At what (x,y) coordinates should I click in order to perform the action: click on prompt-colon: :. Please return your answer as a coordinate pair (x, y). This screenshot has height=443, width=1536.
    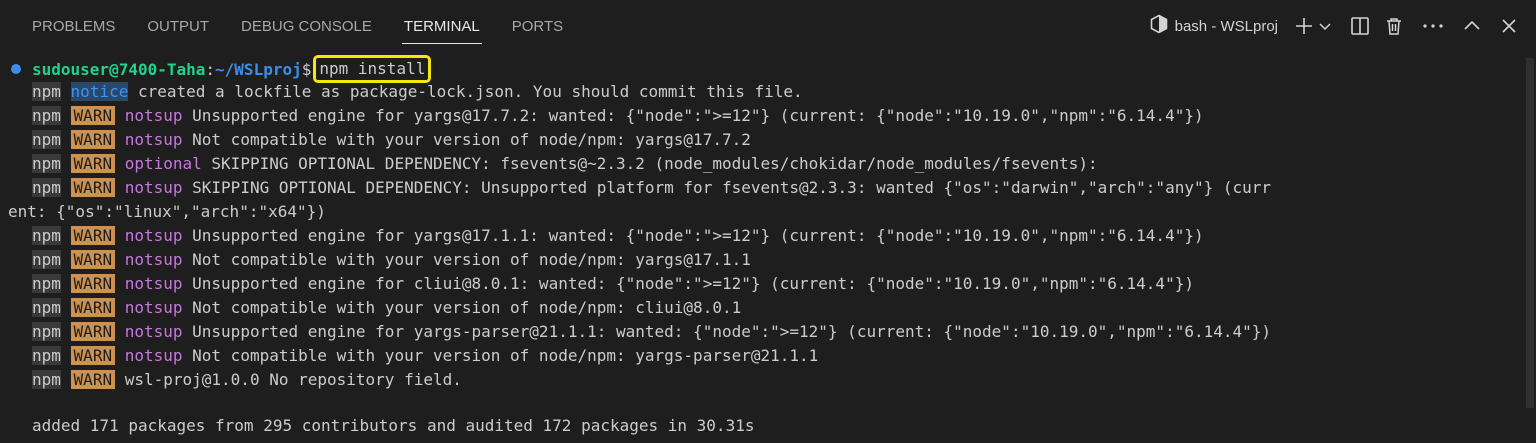
    Looking at the image, I should click on (210, 69).